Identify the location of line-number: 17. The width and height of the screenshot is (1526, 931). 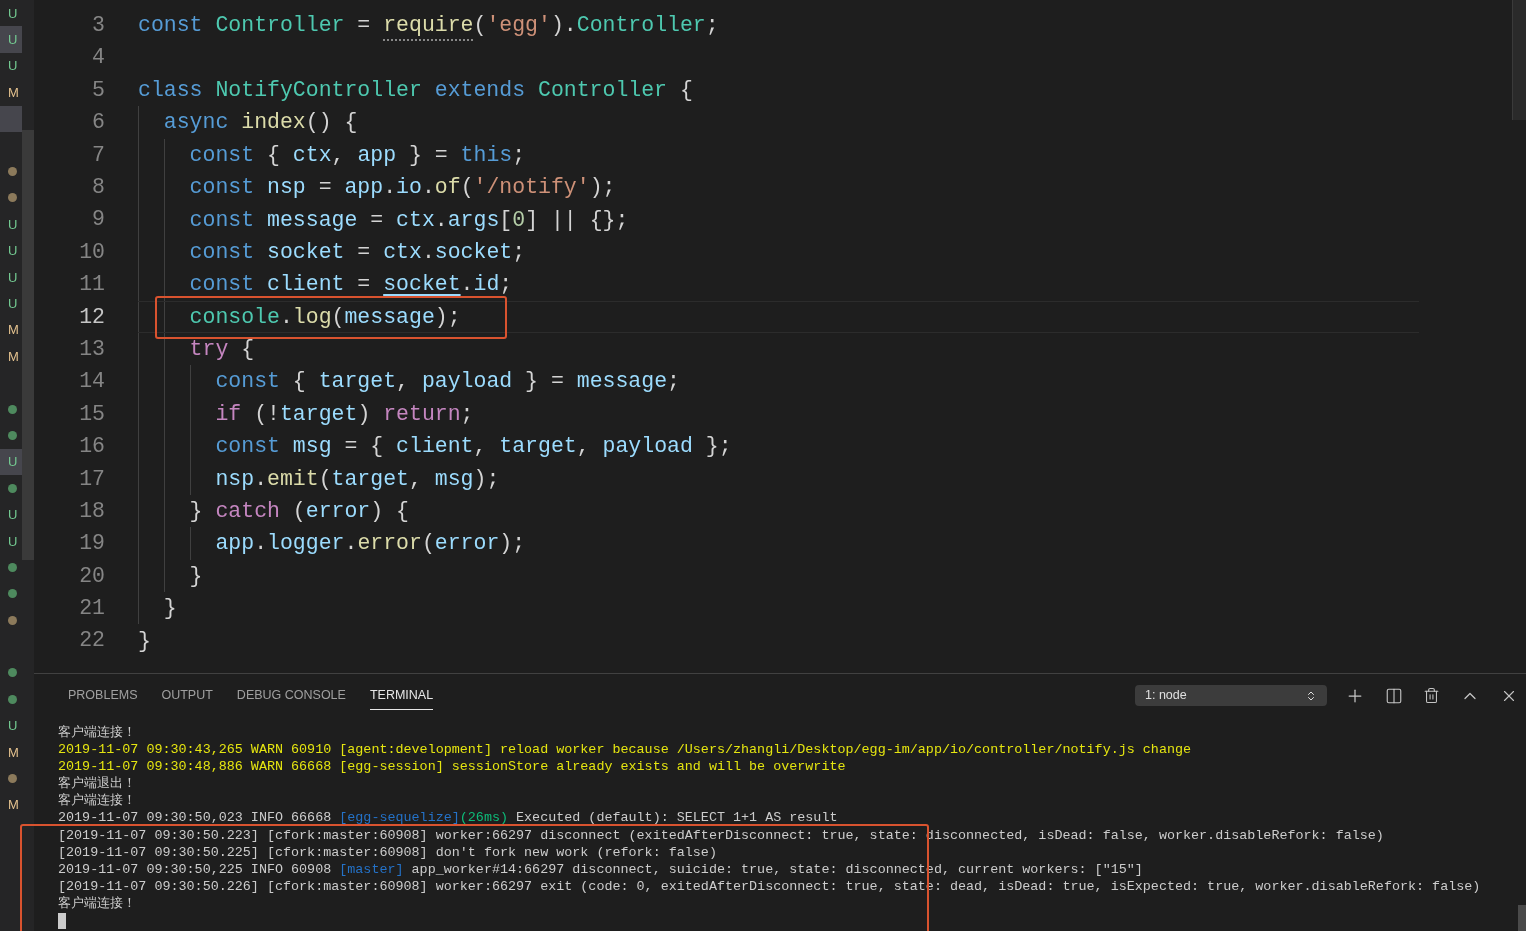
(91, 479).